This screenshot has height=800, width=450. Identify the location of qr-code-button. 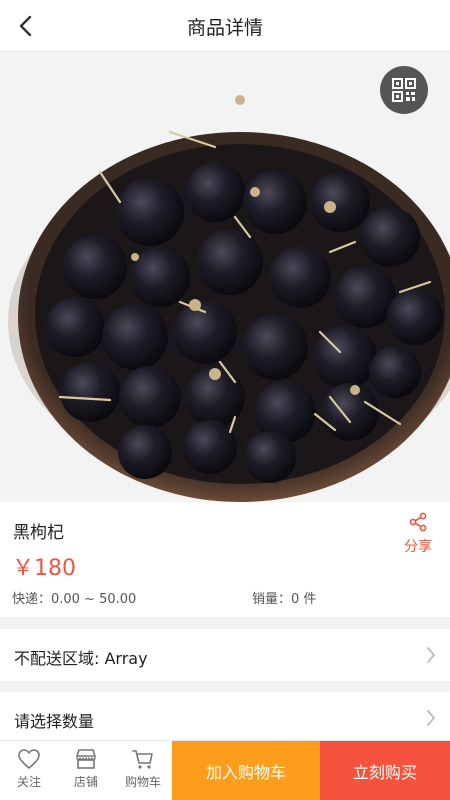
(404, 90).